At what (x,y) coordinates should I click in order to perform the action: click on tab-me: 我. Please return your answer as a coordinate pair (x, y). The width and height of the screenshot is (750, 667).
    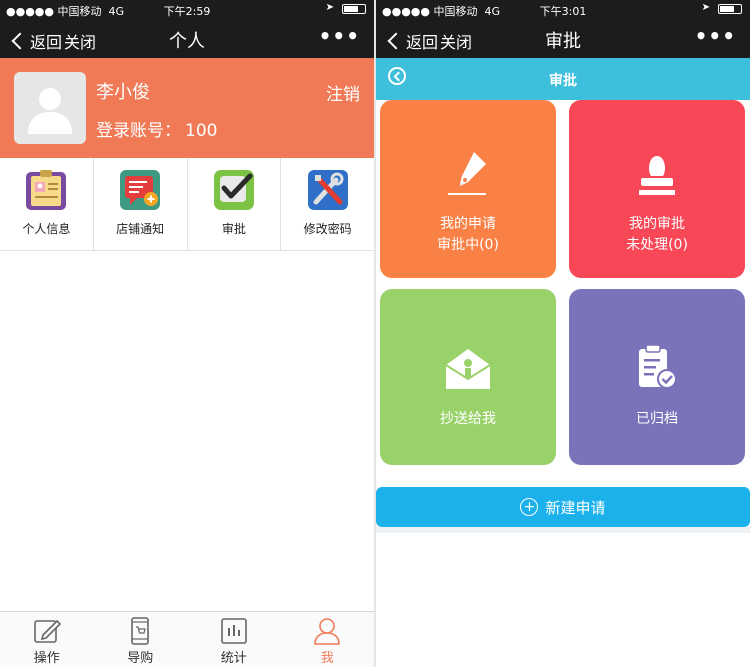
    Looking at the image, I should click on (328, 639).